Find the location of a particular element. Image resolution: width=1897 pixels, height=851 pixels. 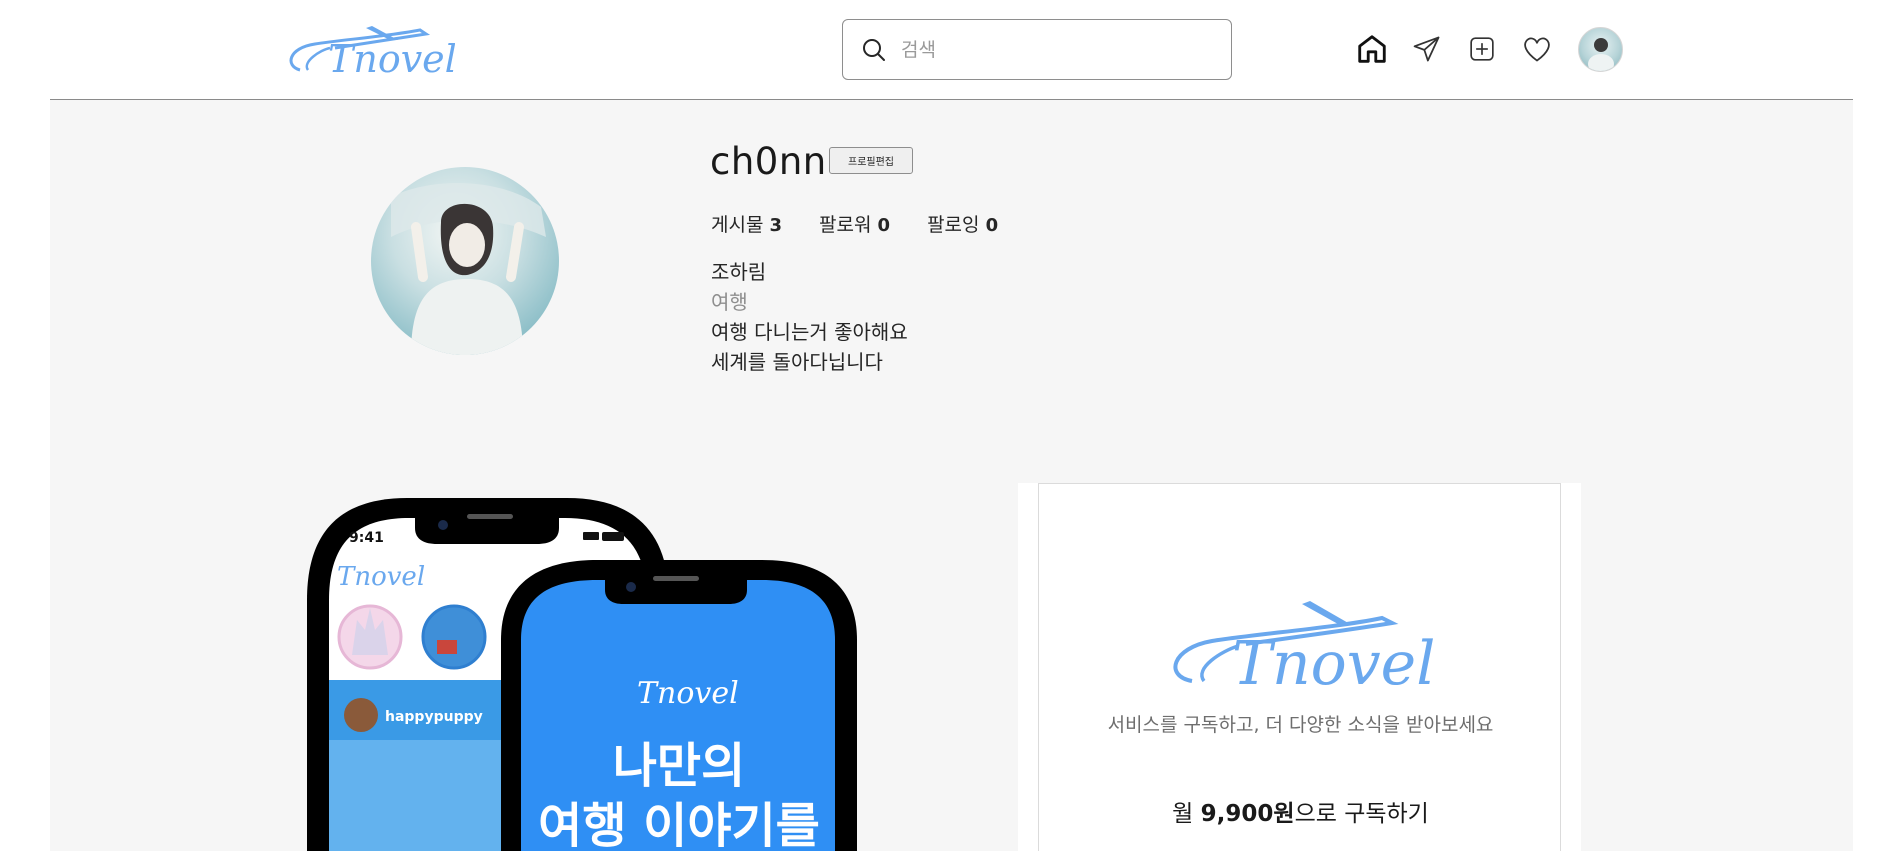

stat-following-label: 팔로잉 is located at coordinates (953, 225).